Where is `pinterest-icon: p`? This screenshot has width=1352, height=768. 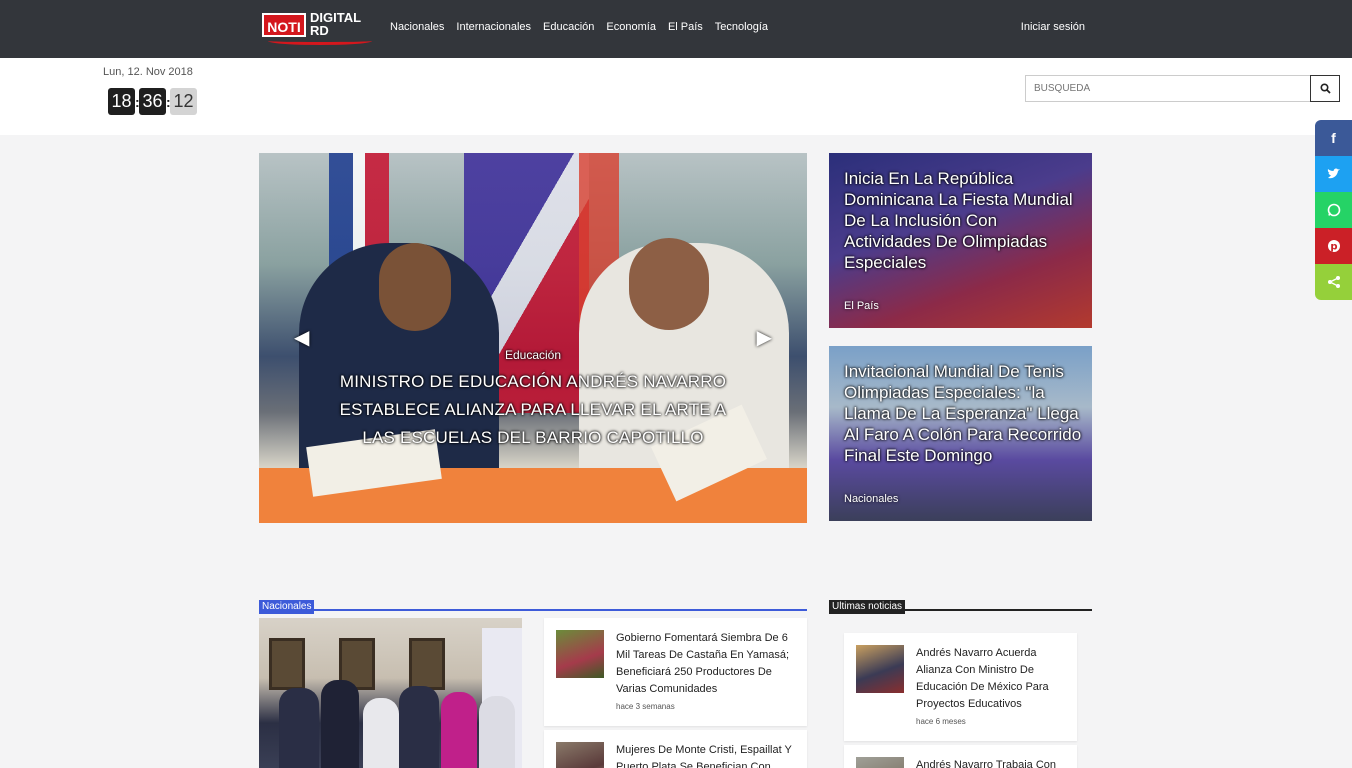
pinterest-icon: p is located at coordinates (1333, 246).